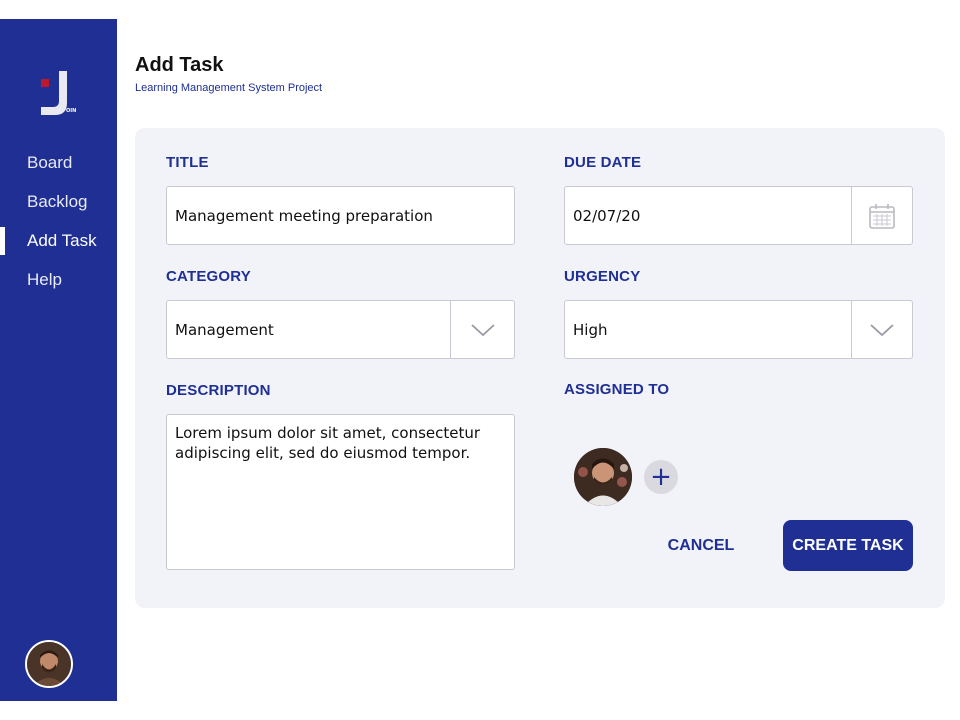  What do you see at coordinates (229, 88) in the screenshot?
I see `page-subtitle: Learning Management System Project` at bounding box center [229, 88].